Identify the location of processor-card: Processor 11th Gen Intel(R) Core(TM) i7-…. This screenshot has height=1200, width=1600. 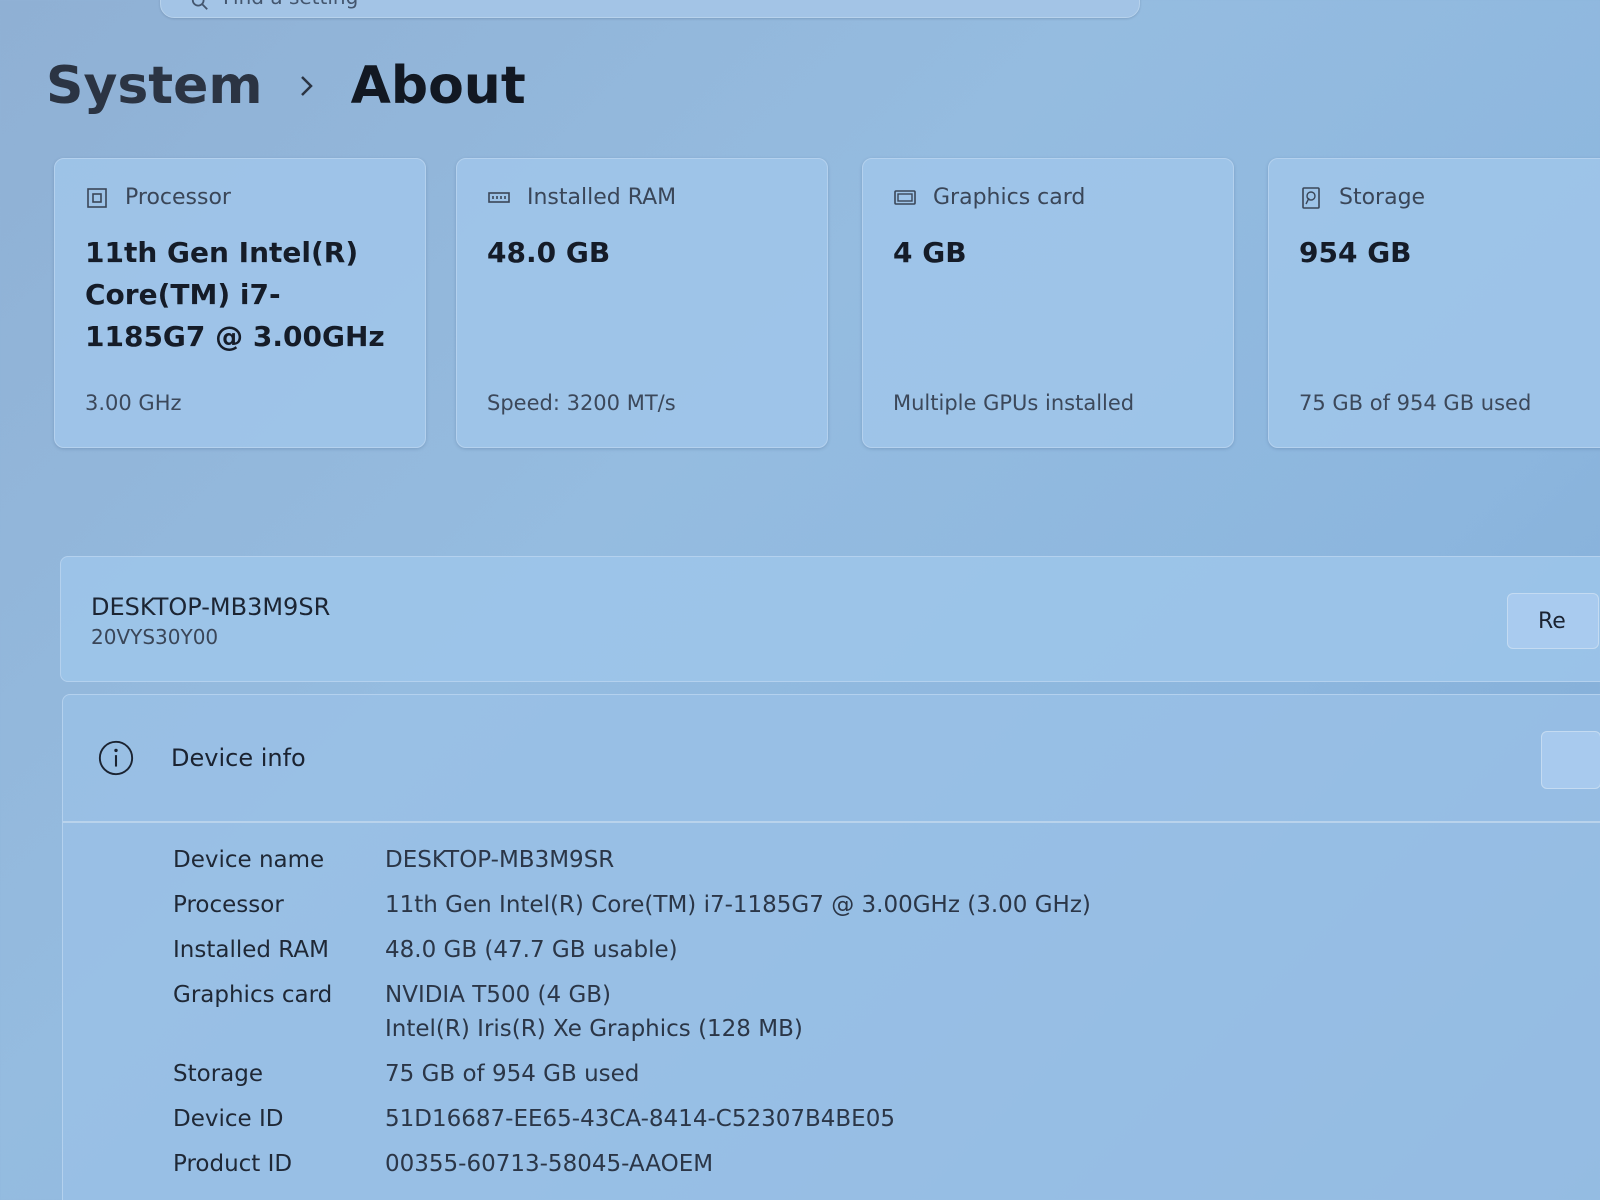
(240, 303).